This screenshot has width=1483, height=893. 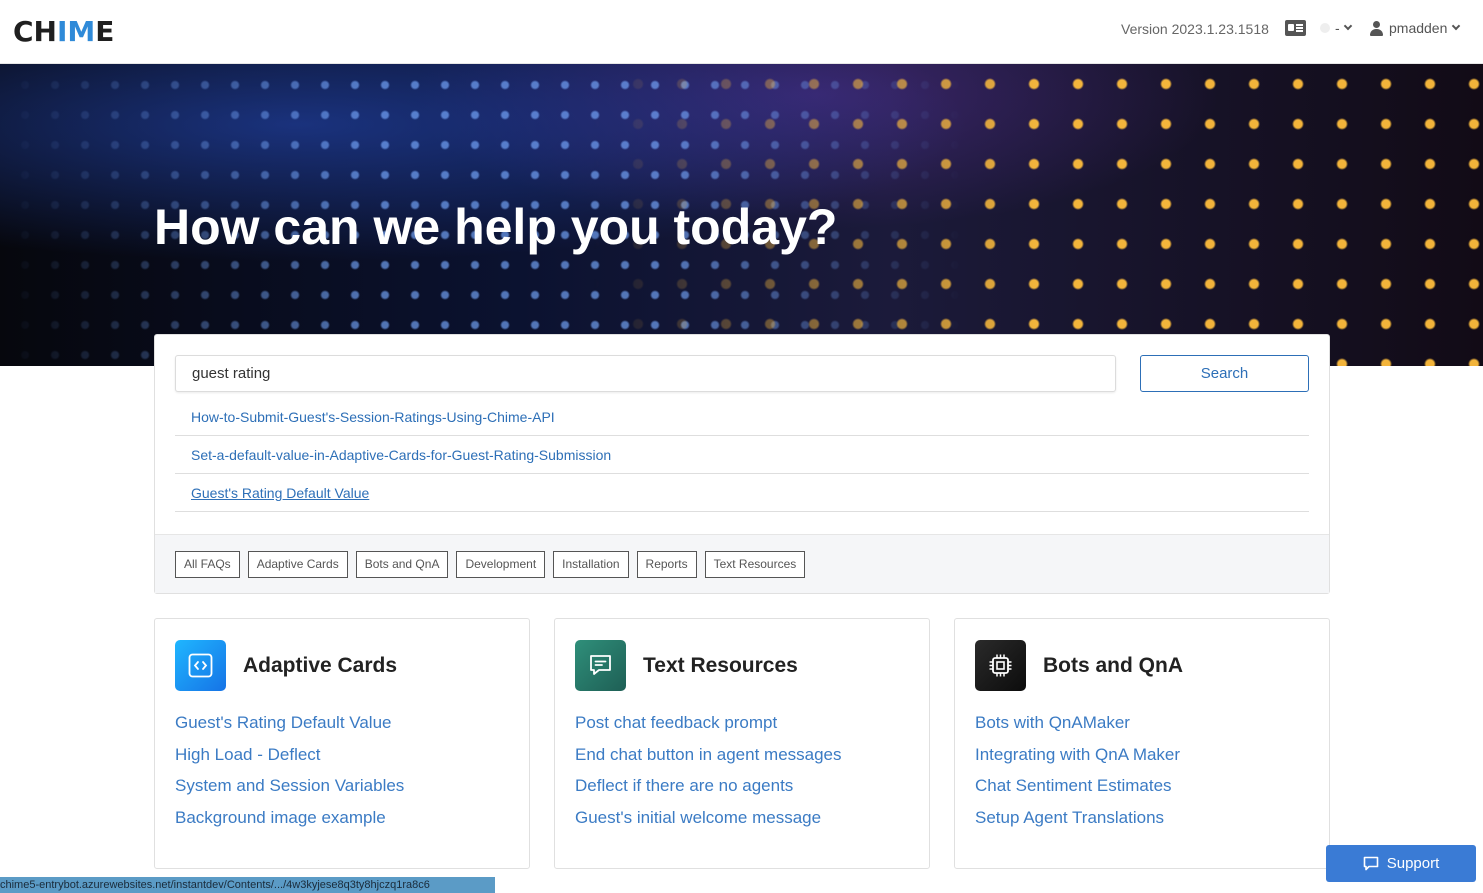 What do you see at coordinates (1077, 754) in the screenshot?
I see `card-link: Integrating with QnA Maker` at bounding box center [1077, 754].